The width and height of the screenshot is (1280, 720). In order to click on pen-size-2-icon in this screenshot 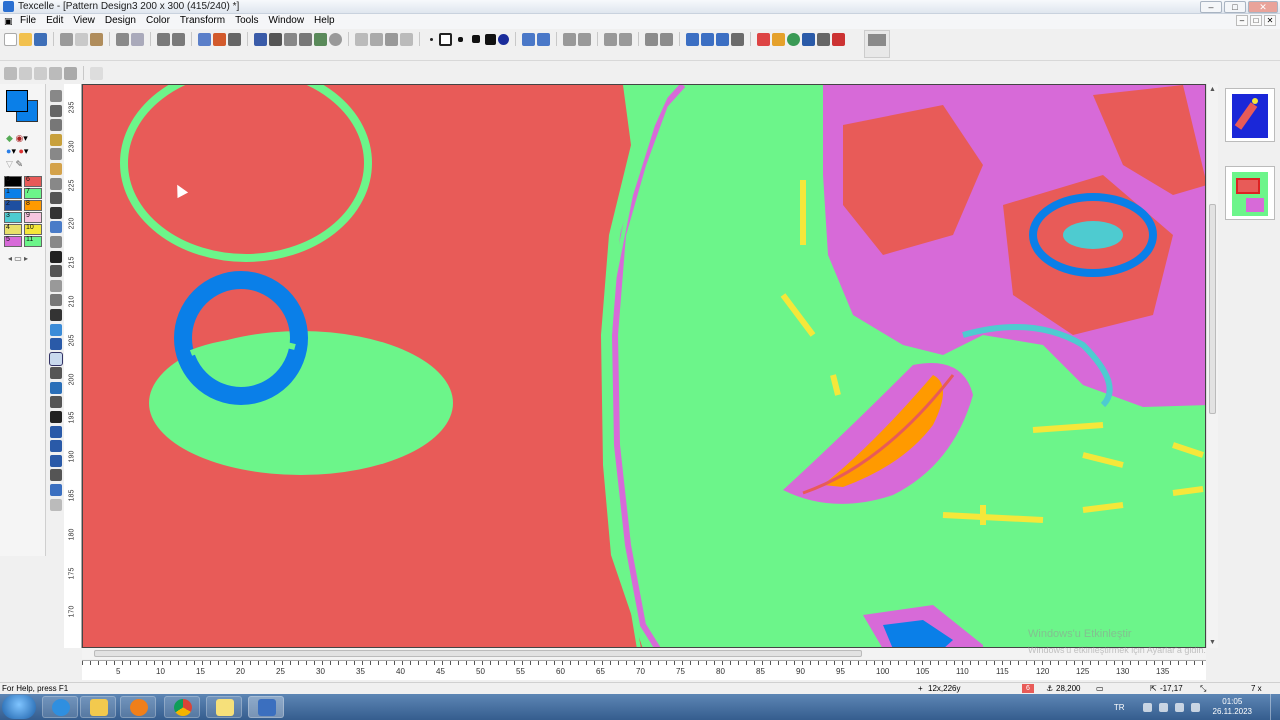, I will do `click(445, 39)`.